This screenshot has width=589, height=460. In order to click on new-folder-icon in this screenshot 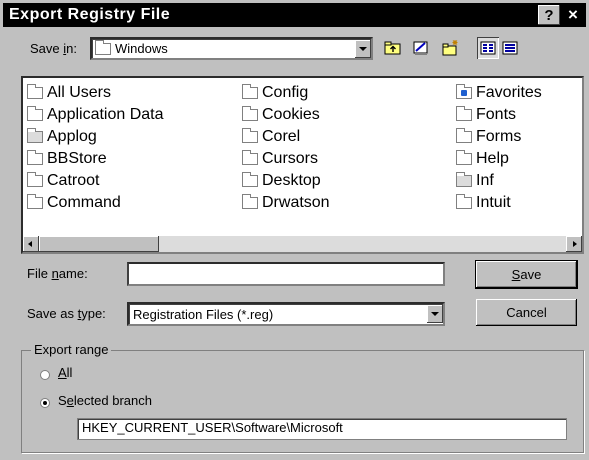, I will do `click(450, 48)`.